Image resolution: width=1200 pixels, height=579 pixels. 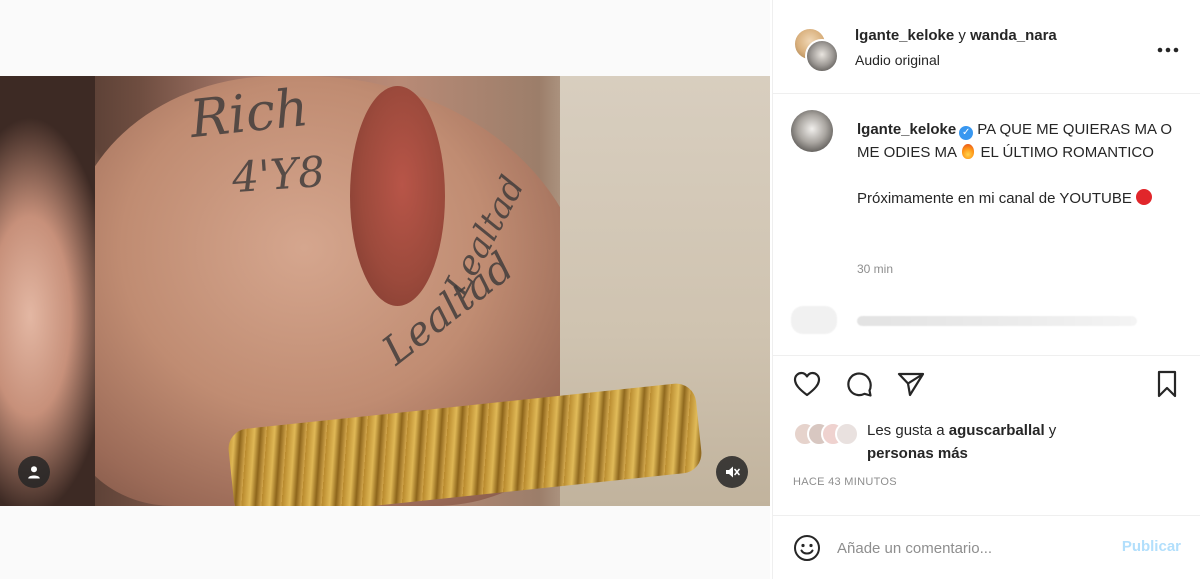 What do you see at coordinates (1151, 546) in the screenshot?
I see `publish-button: Publicar` at bounding box center [1151, 546].